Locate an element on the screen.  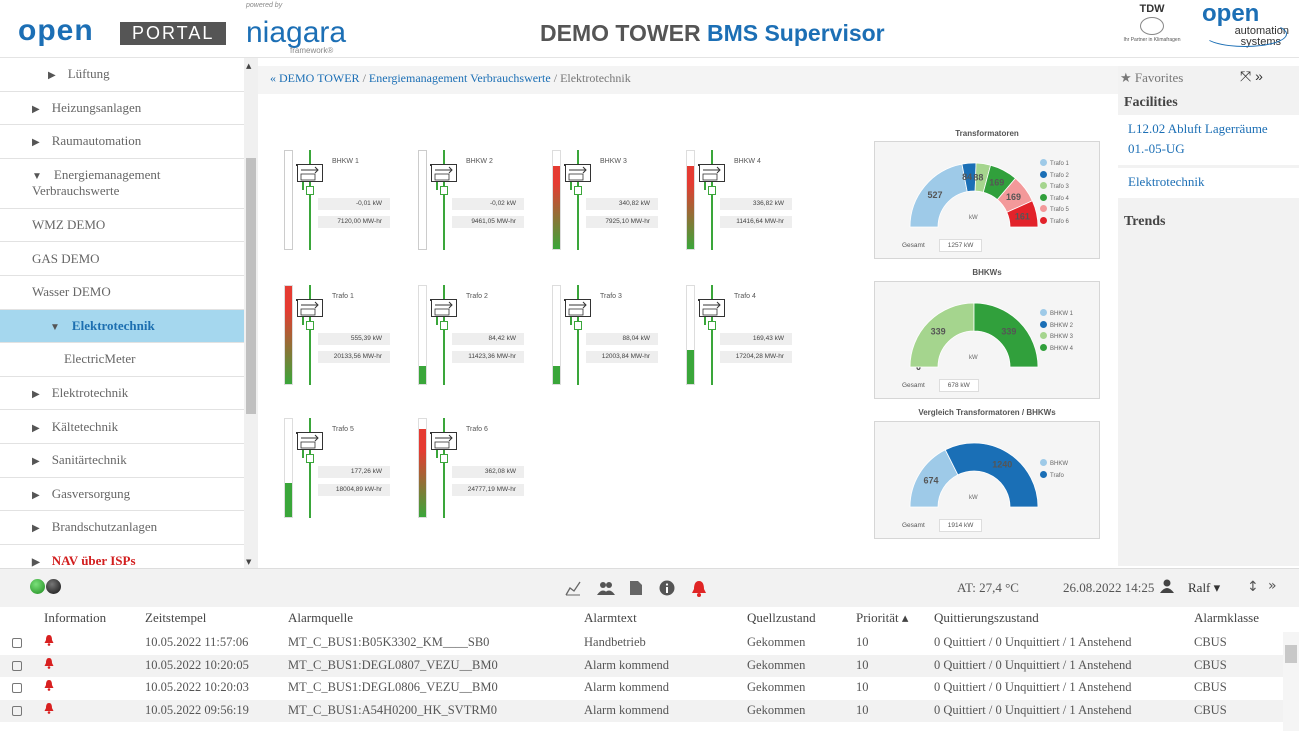
gauge-legend: BHKW Trafo is located at coordinates (1054, 470).